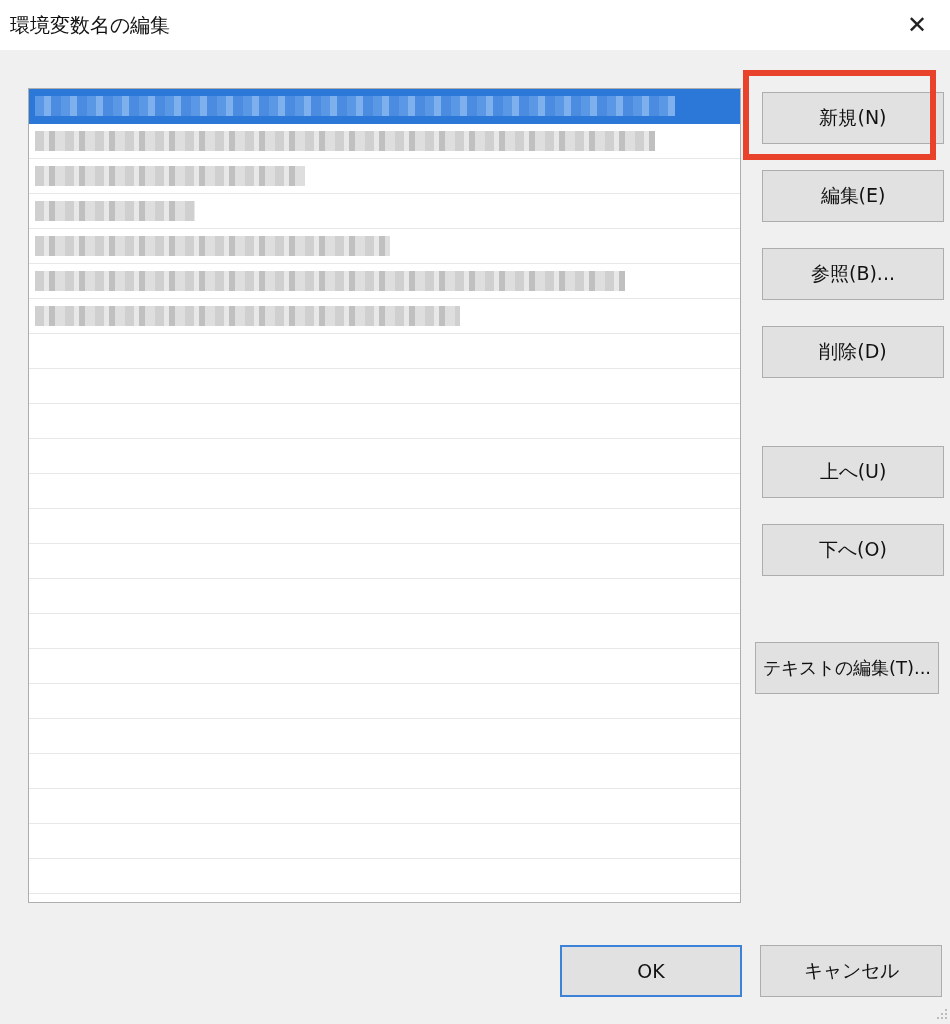 The height and width of the screenshot is (1024, 950). What do you see at coordinates (651, 971) in the screenshot?
I see `dialog-button: OK` at bounding box center [651, 971].